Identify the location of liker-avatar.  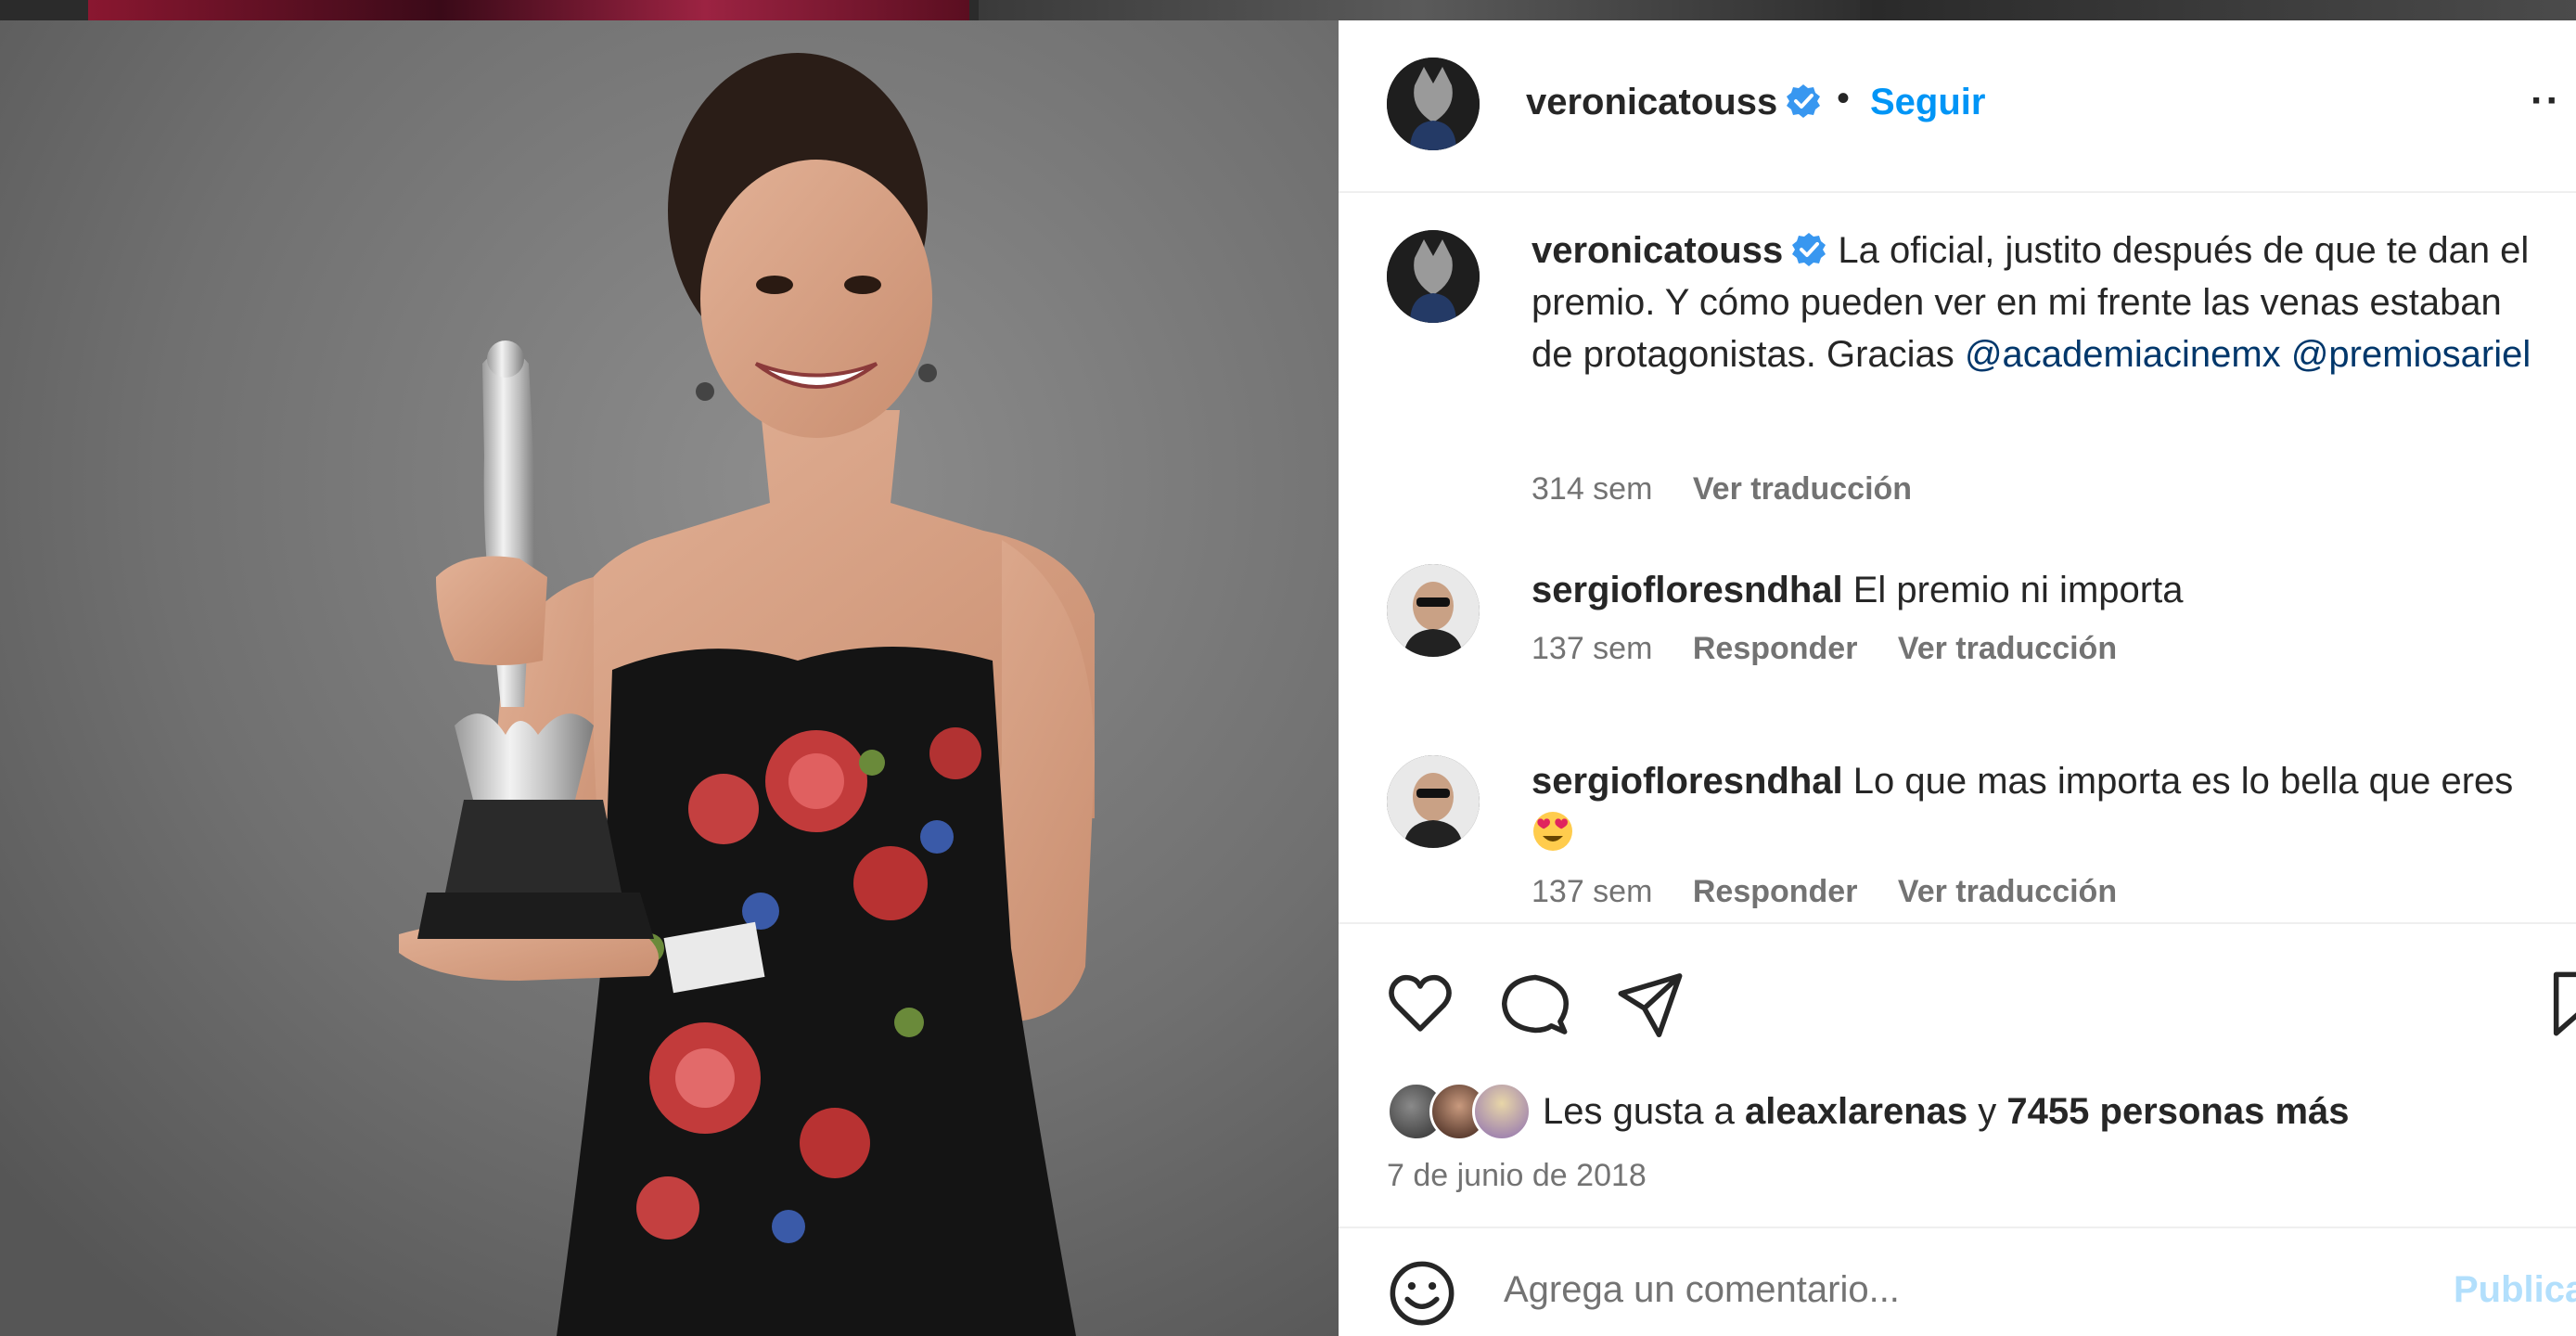
(1502, 1111).